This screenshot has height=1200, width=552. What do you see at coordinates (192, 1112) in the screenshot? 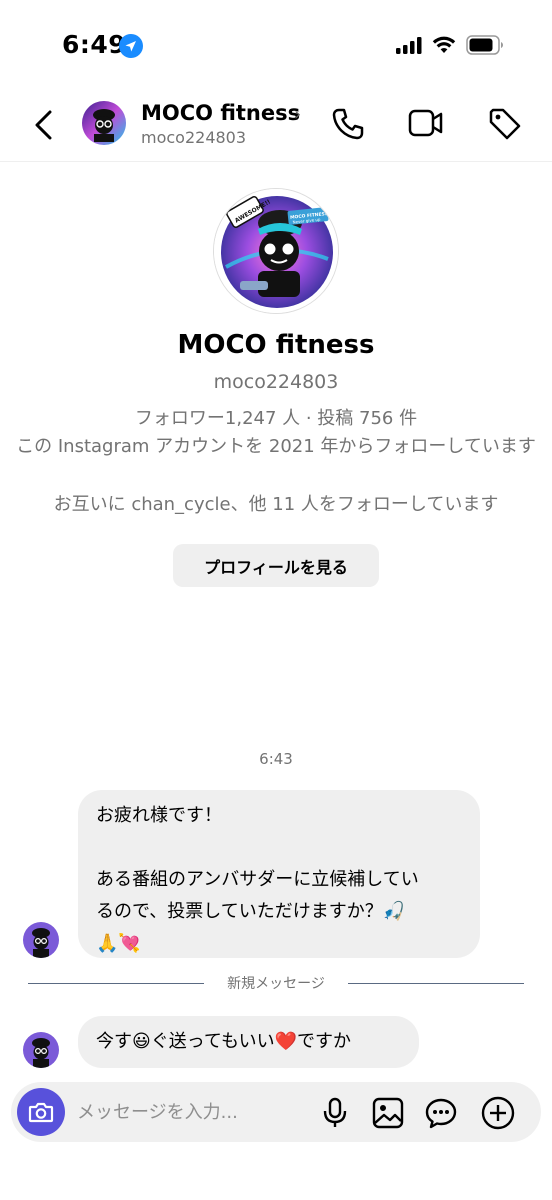
I see `message-input` at bounding box center [192, 1112].